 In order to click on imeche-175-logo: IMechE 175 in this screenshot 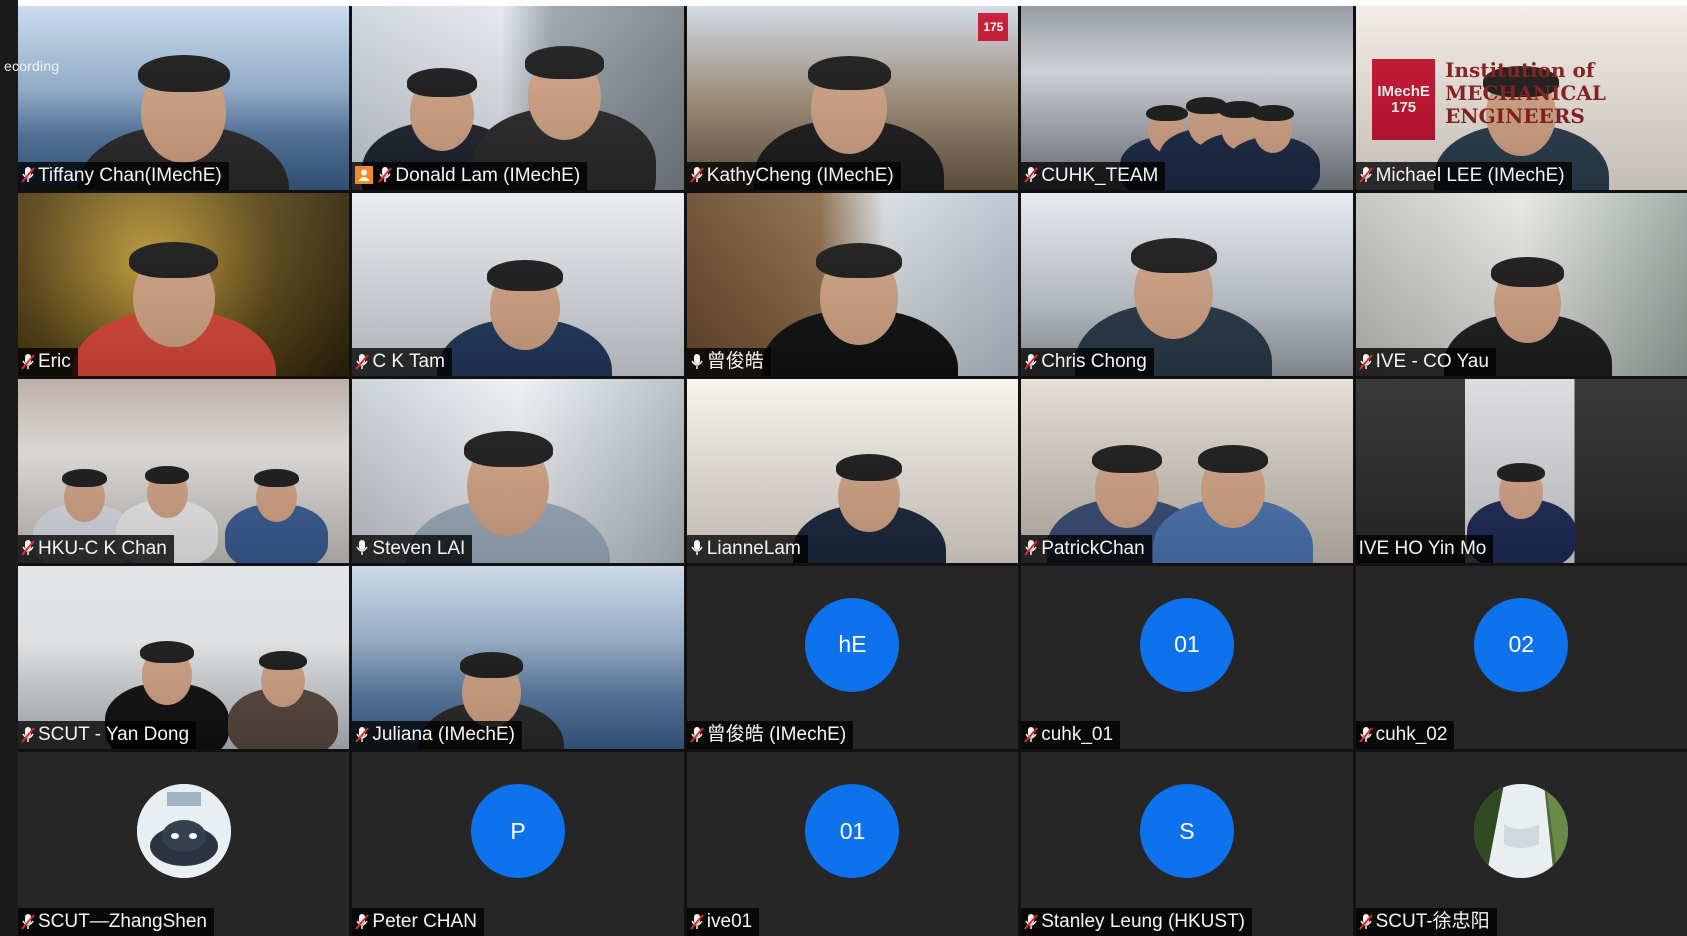, I will do `click(1404, 100)`.